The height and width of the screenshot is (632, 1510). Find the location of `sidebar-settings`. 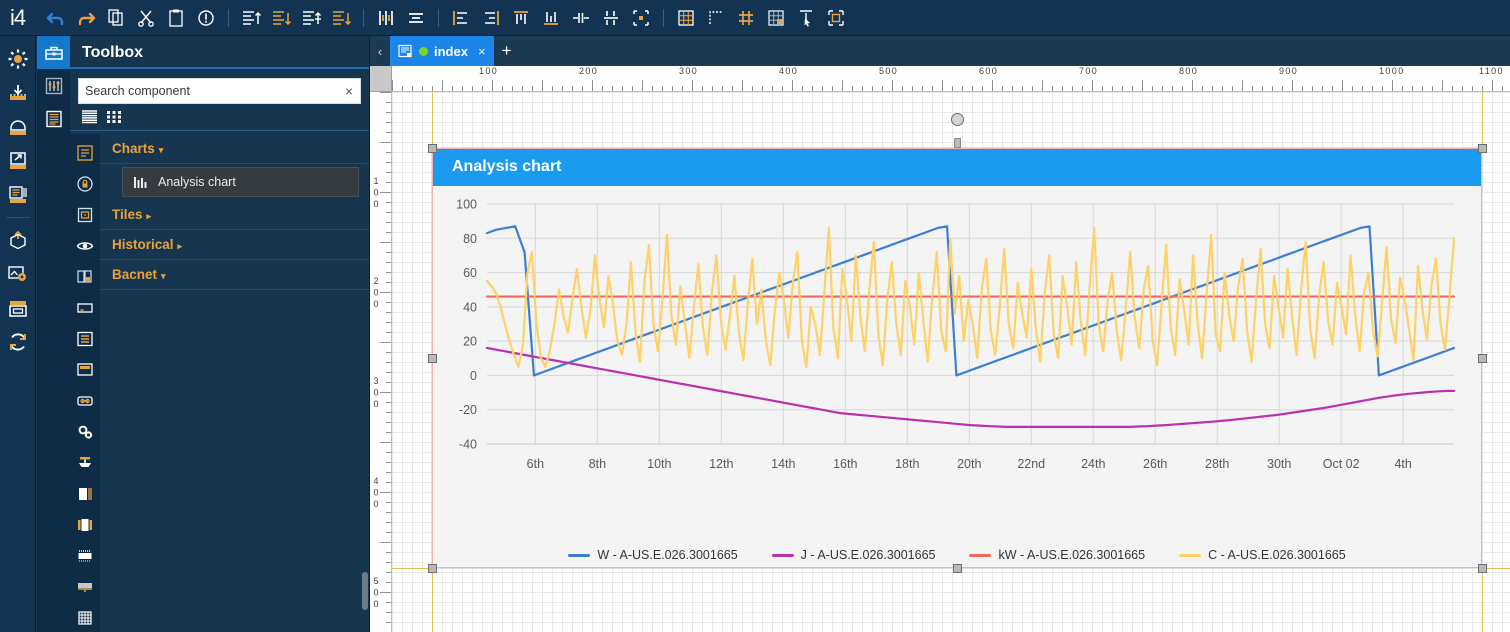

sidebar-settings is located at coordinates (18, 59).